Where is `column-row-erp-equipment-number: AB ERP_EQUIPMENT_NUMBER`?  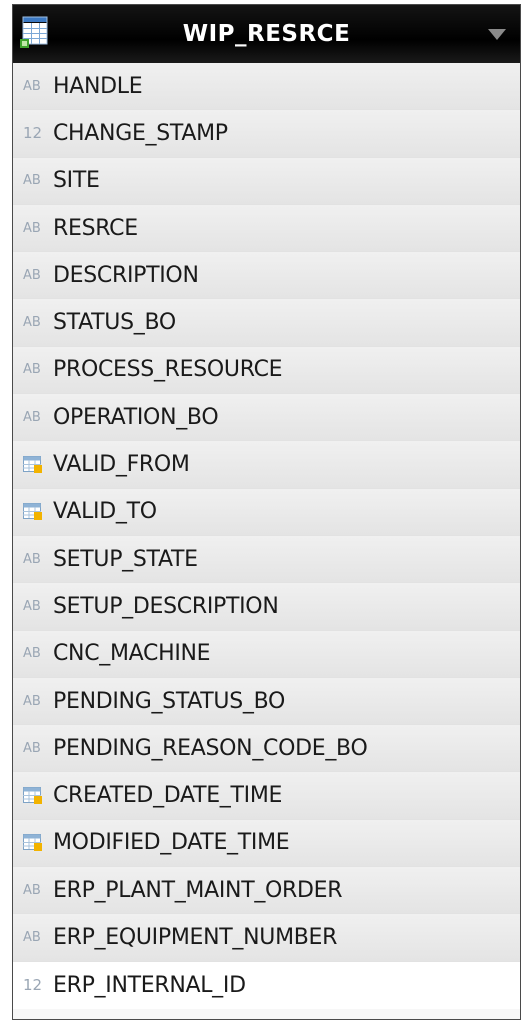
column-row-erp-equipment-number: AB ERP_EQUIPMENT_NUMBER is located at coordinates (266, 938).